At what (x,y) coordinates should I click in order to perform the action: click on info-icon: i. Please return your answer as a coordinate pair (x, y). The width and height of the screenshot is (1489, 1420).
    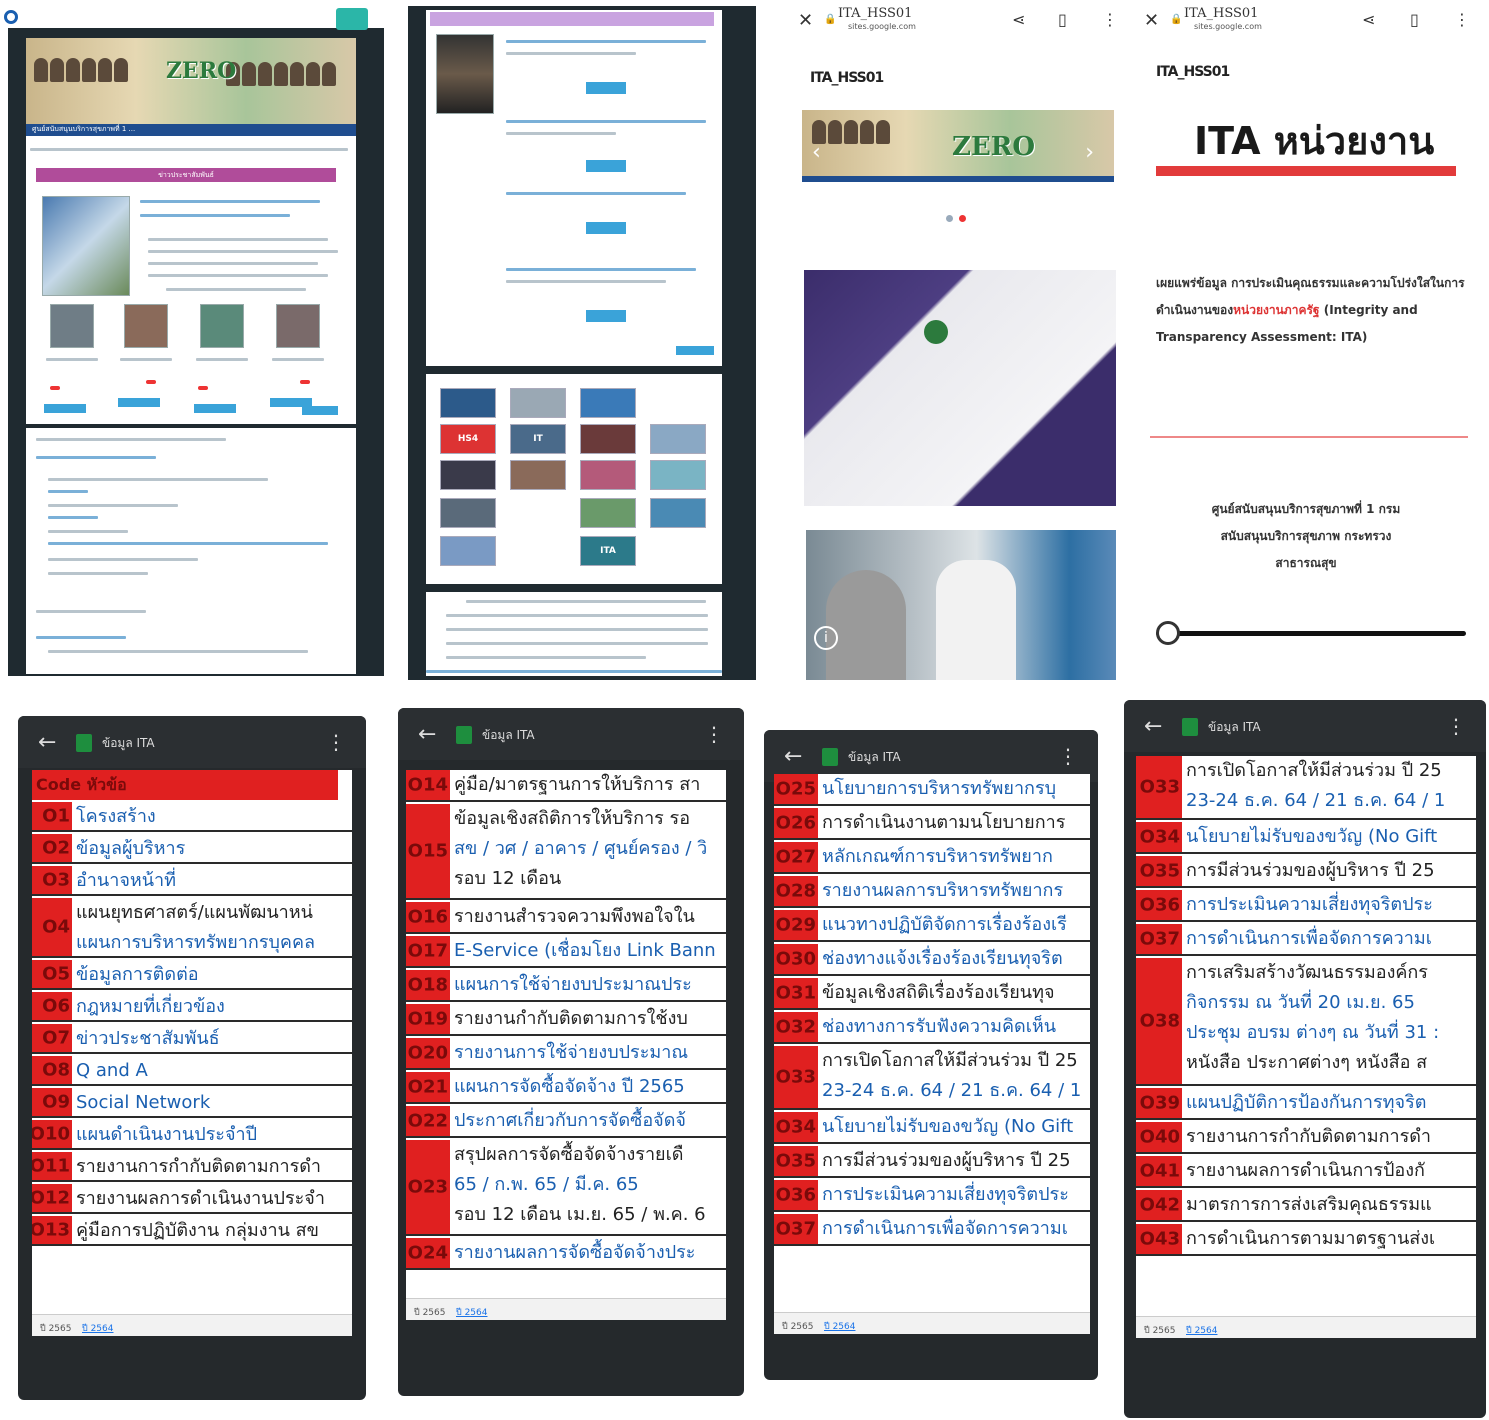
    Looking at the image, I should click on (826, 638).